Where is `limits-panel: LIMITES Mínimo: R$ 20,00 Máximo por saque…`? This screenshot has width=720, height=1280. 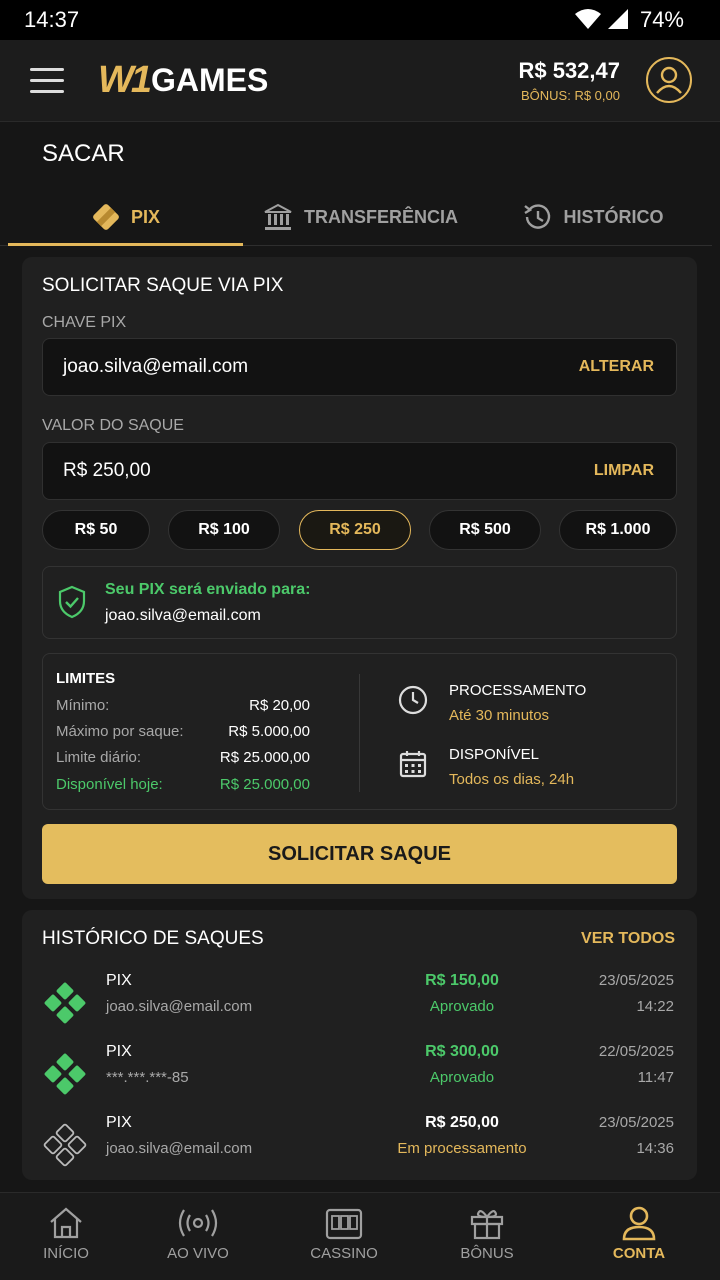 limits-panel: LIMITES Mínimo: R$ 20,00 Máximo por saque… is located at coordinates (359, 731).